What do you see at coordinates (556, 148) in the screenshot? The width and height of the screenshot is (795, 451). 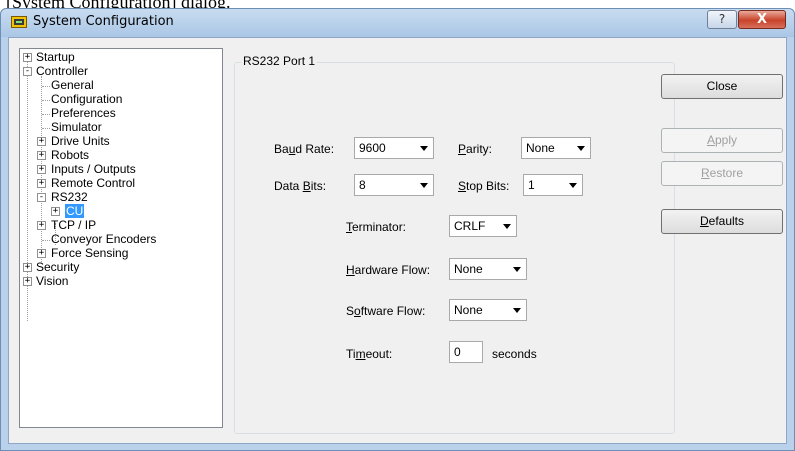 I see `parity-select: None` at bounding box center [556, 148].